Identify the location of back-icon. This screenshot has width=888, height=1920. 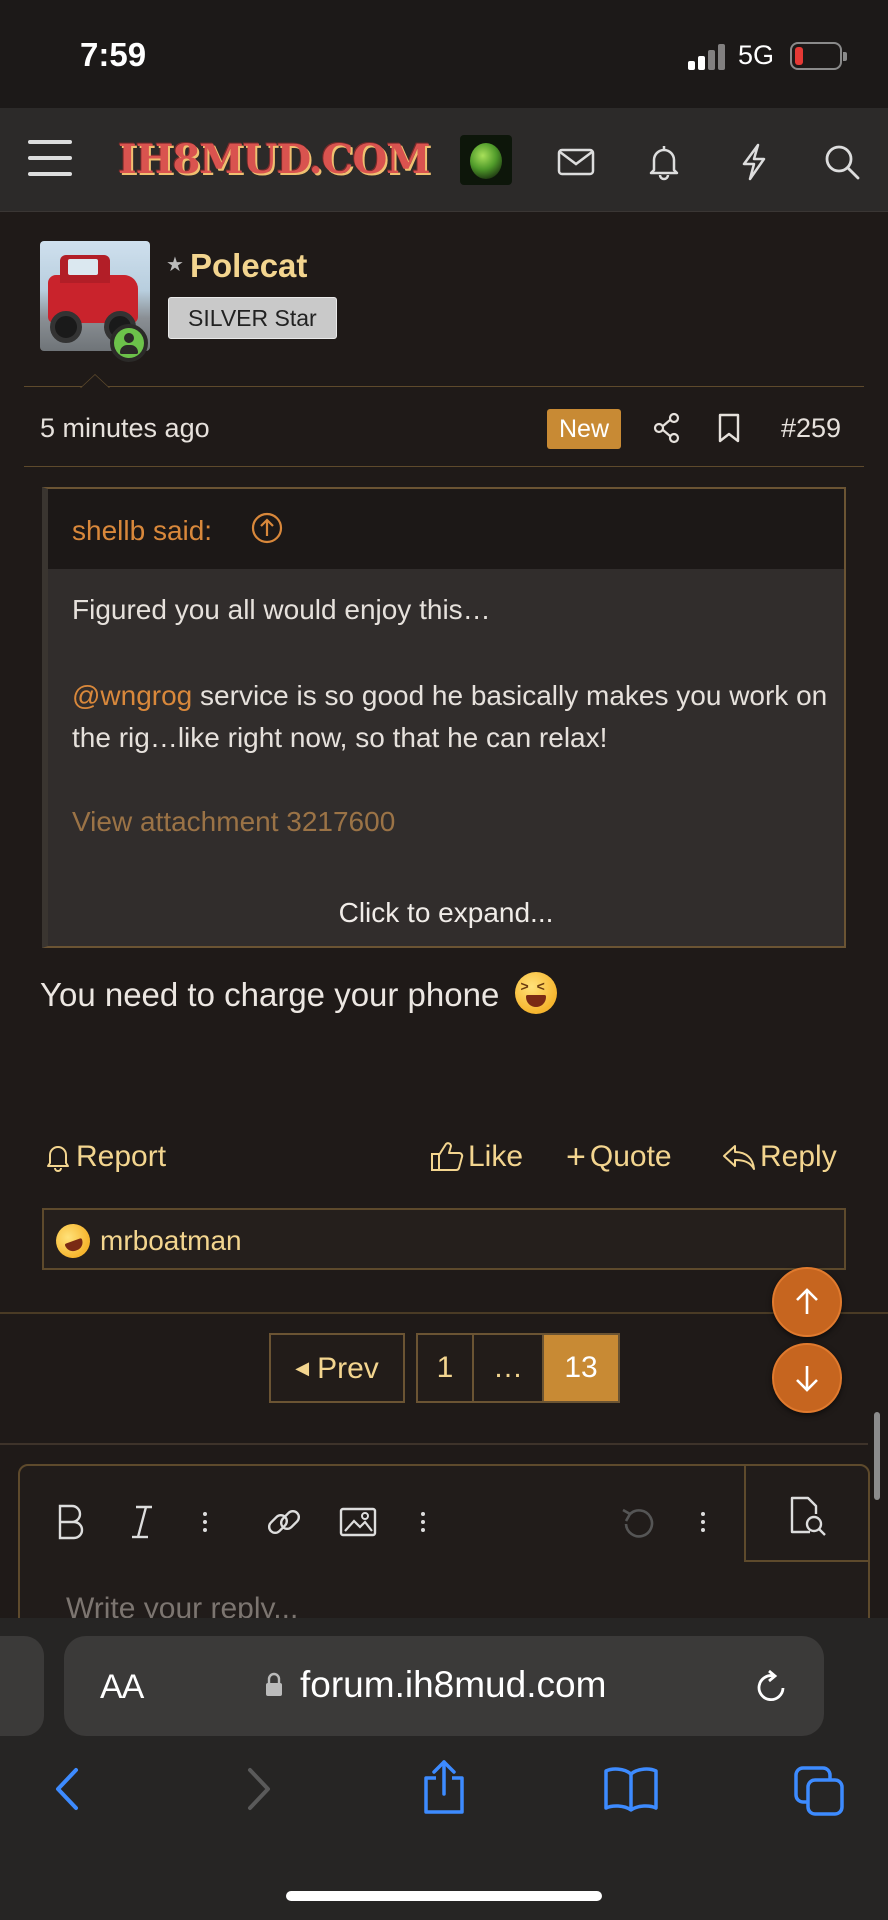
(67, 1789).